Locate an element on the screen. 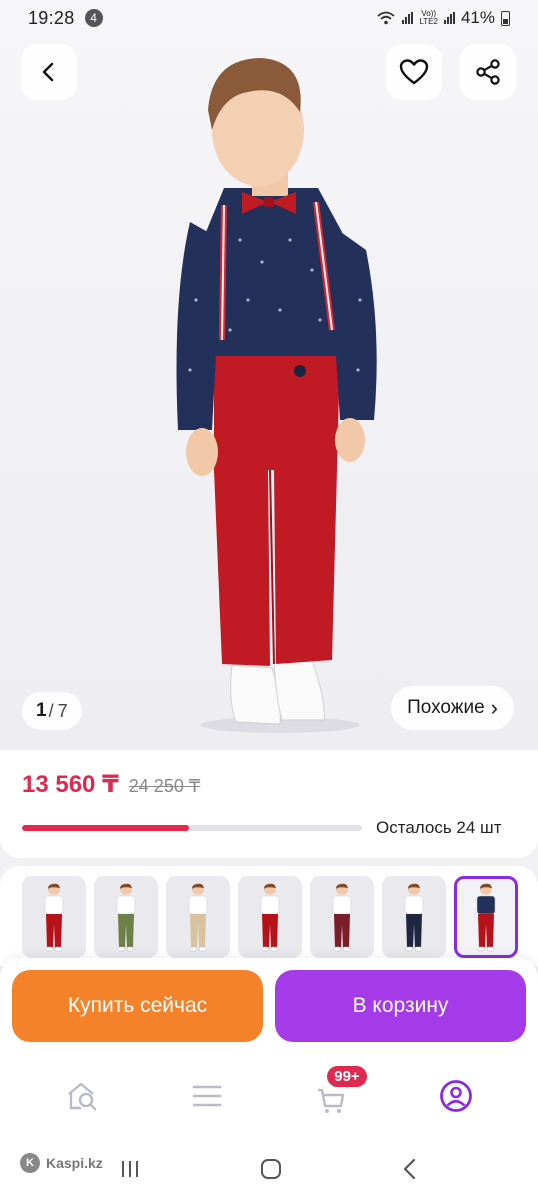 This screenshot has height=1200, width=538. nav-catalog is located at coordinates (207, 1096).